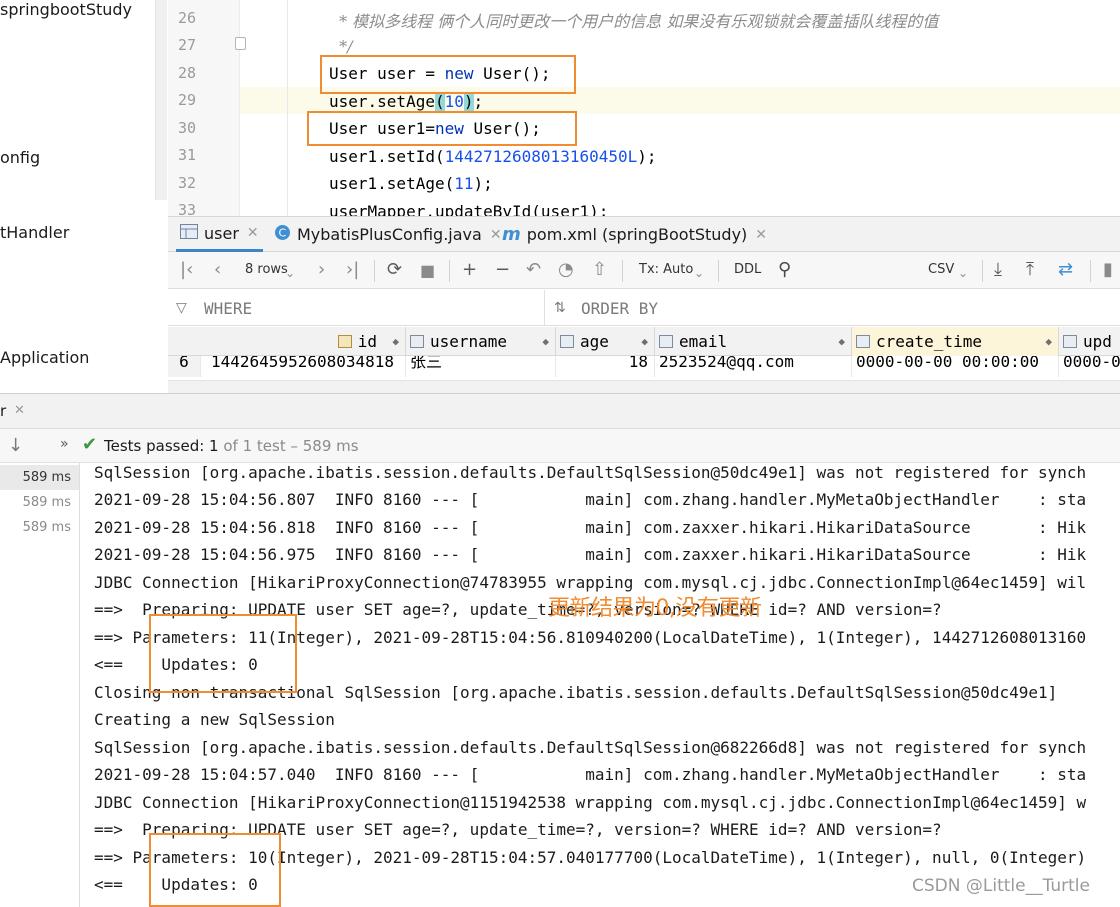 Image resolution: width=1120 pixels, height=907 pixels. I want to click on line-number: 29, so click(186, 100).